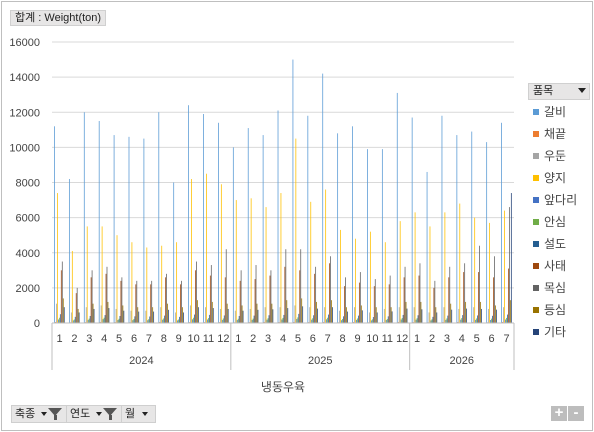 The width and height of the screenshot is (594, 432). Describe the element at coordinates (39, 414) in the screenshot. I see `species-filter-button: 축종` at that location.